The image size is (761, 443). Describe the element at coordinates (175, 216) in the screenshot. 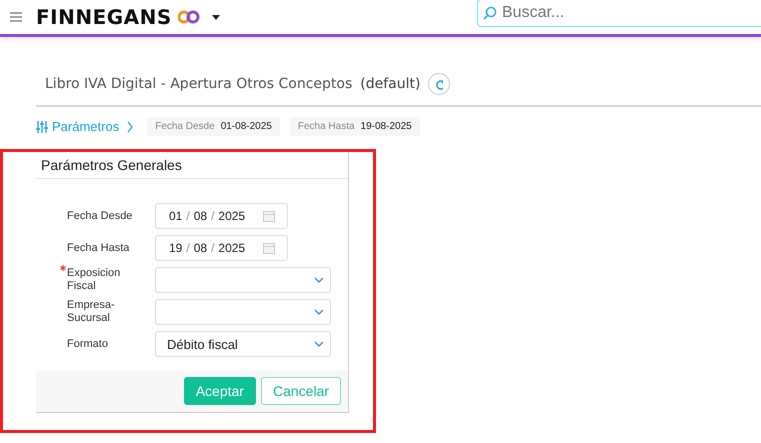

I see `day-value: 01` at that location.